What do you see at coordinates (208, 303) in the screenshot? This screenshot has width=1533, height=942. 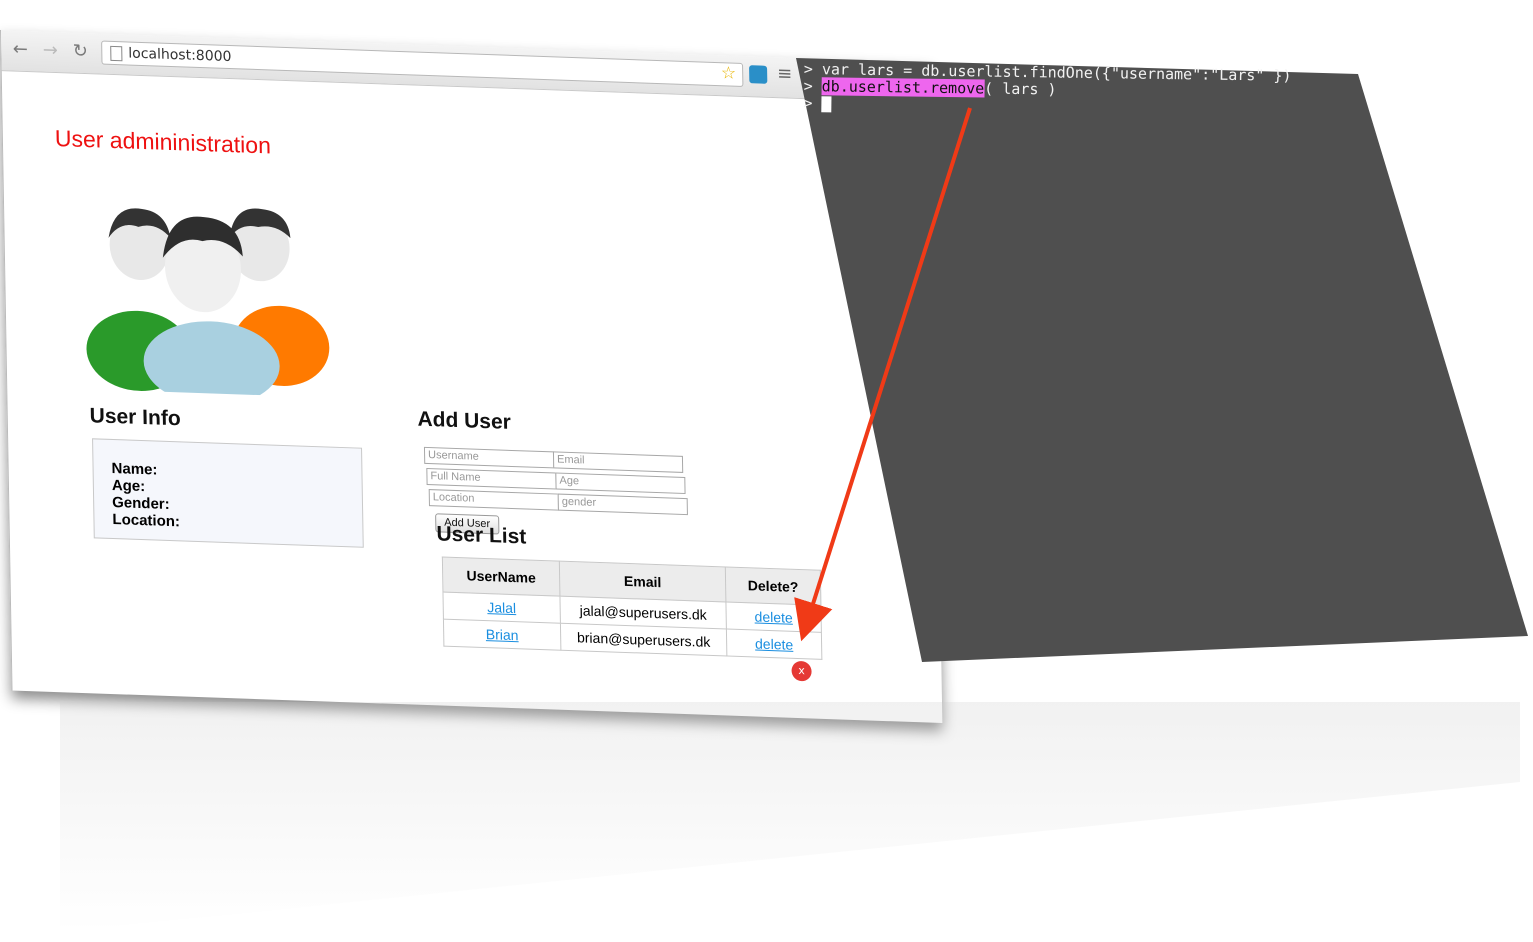 I see `users-group-icon` at bounding box center [208, 303].